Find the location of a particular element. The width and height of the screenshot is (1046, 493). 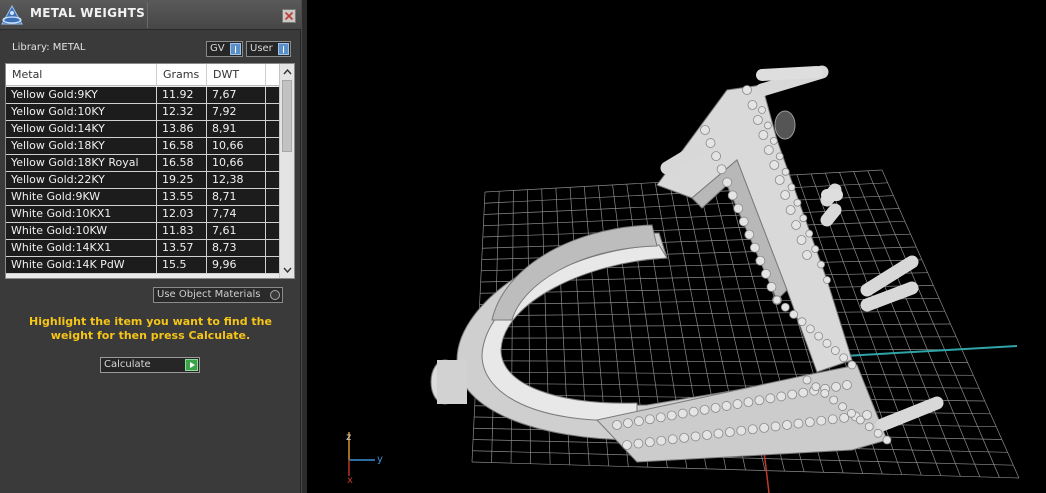

gv-library-toggle: GV is located at coordinates (224, 49).